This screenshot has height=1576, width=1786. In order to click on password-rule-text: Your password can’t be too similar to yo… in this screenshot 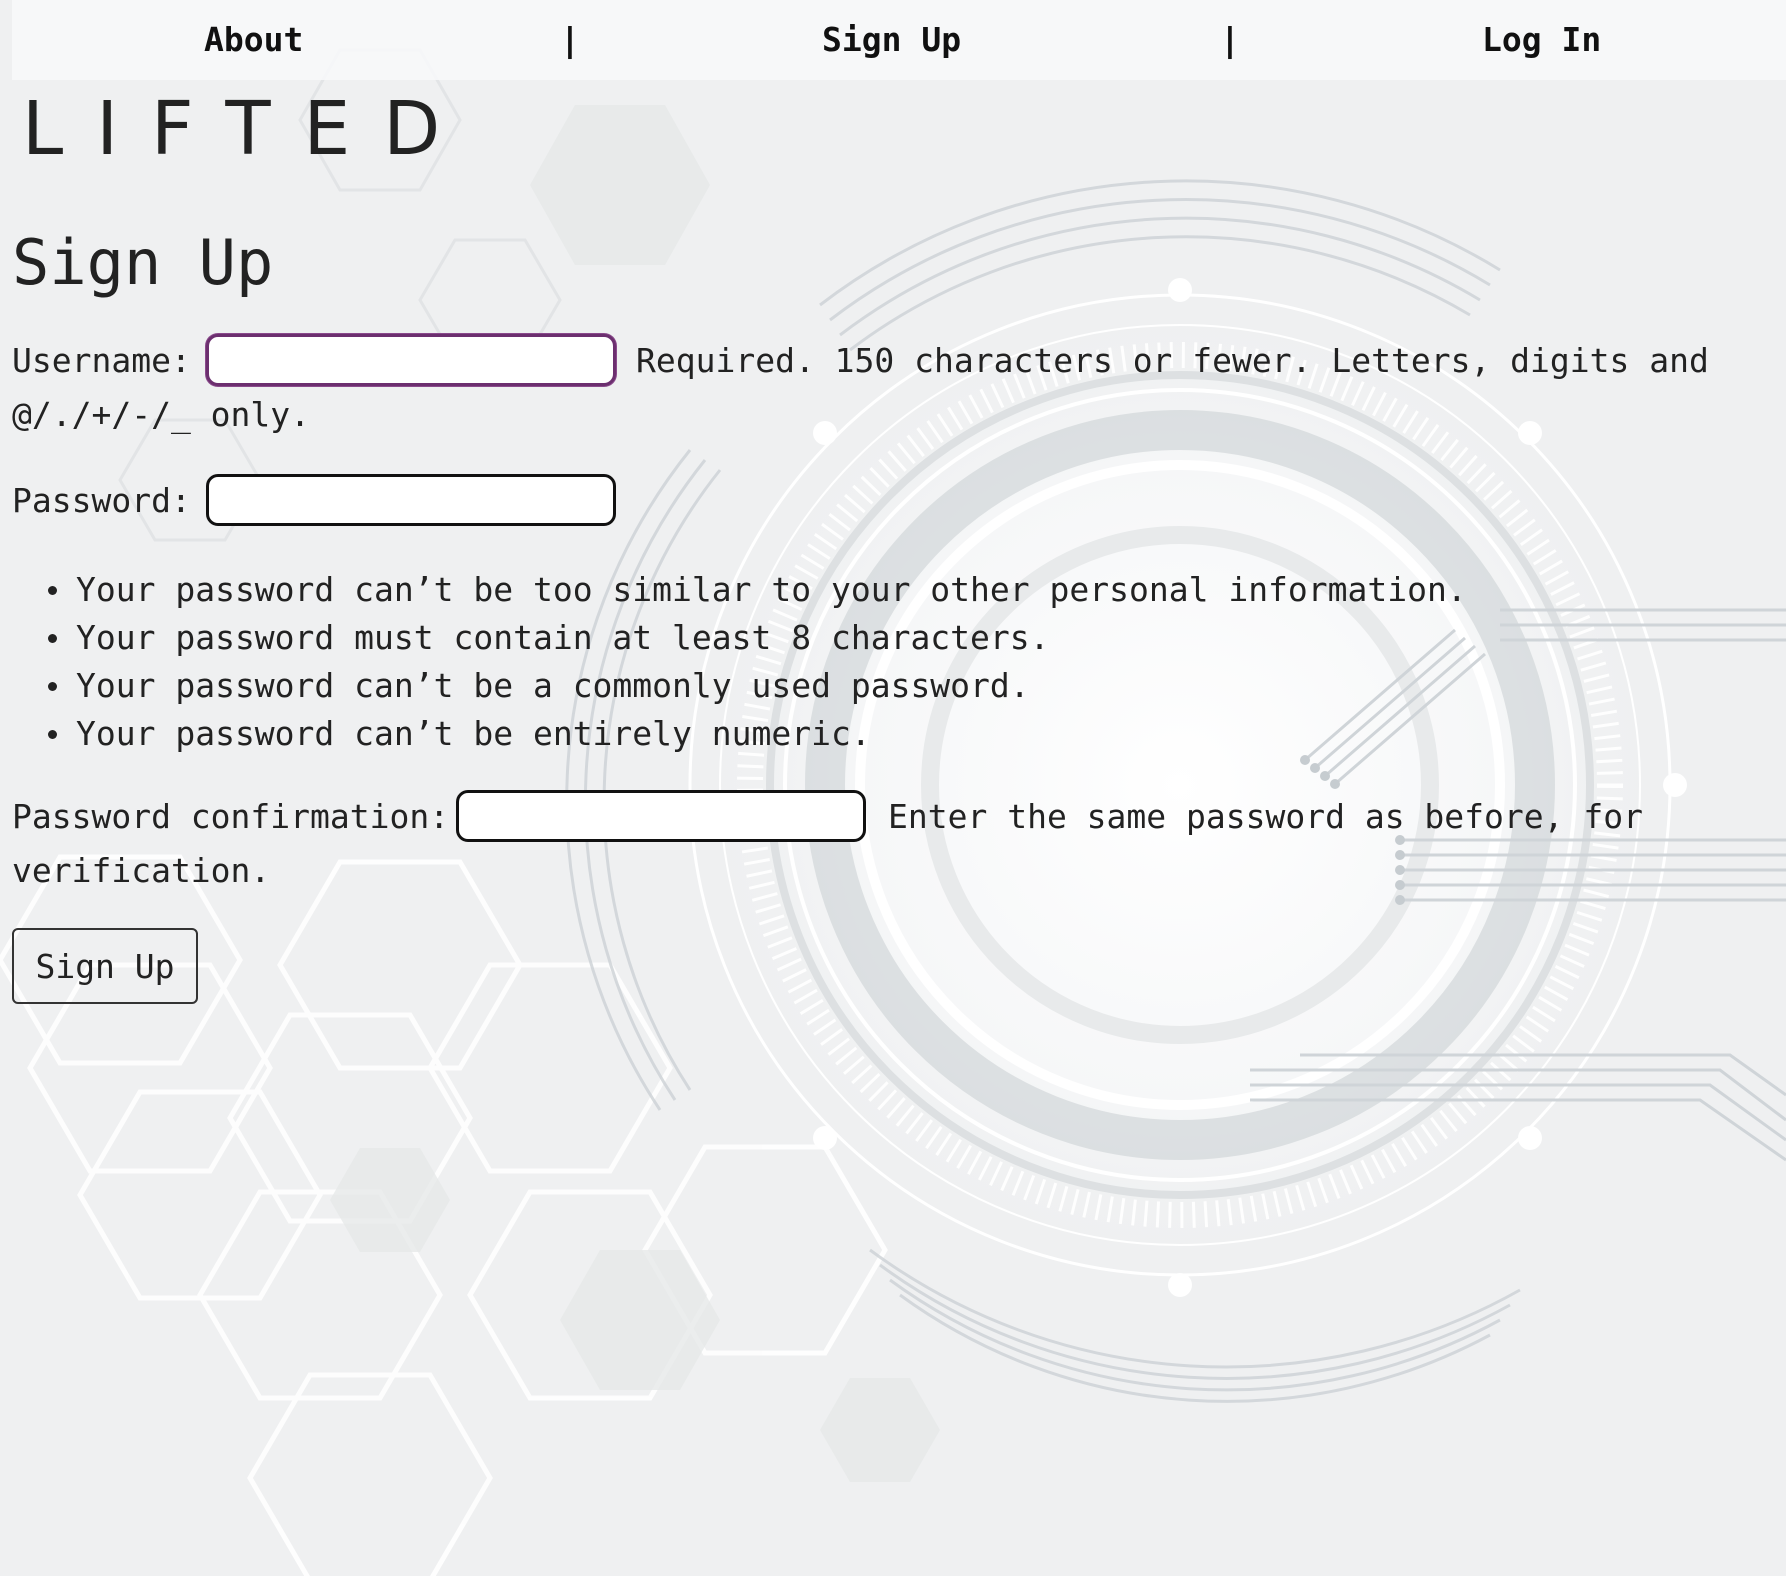, I will do `click(771, 589)`.